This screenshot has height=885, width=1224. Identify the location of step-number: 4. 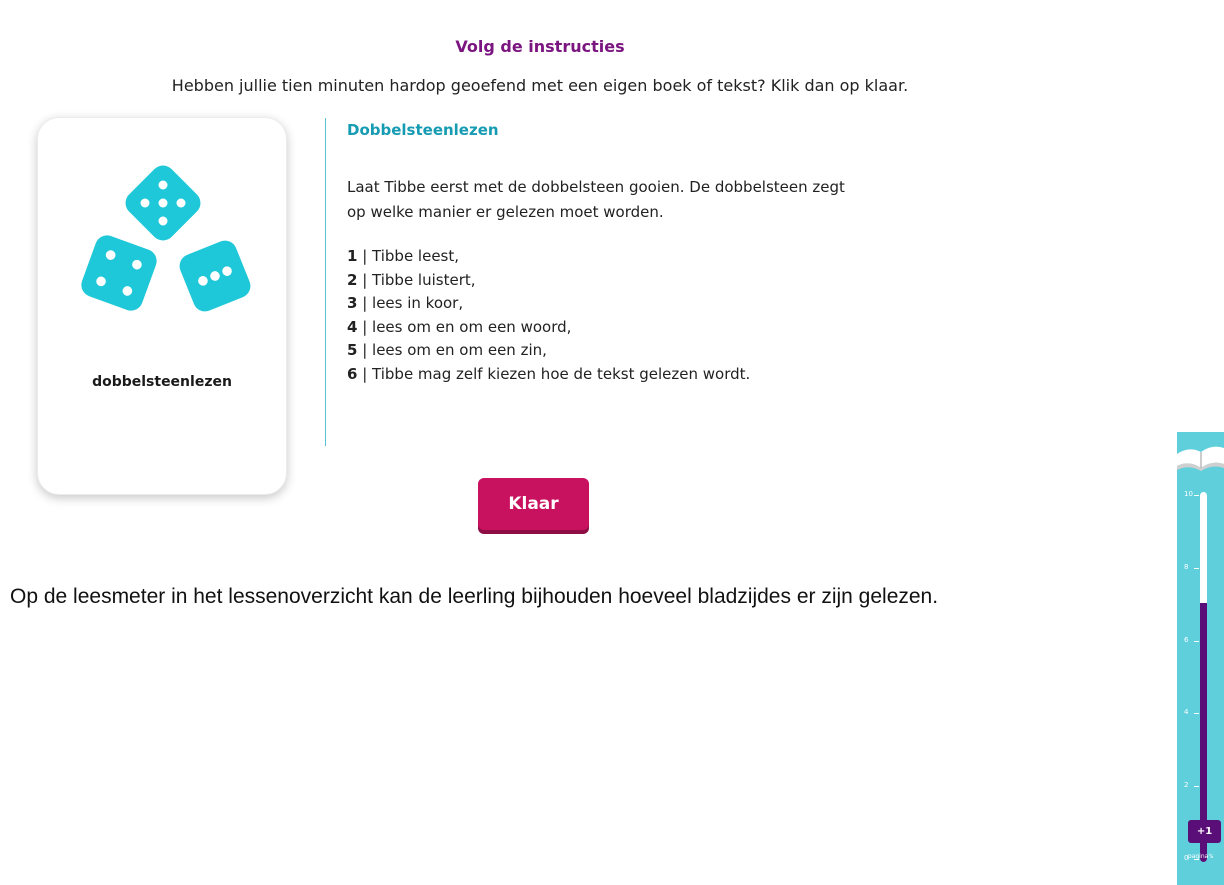
(352, 326).